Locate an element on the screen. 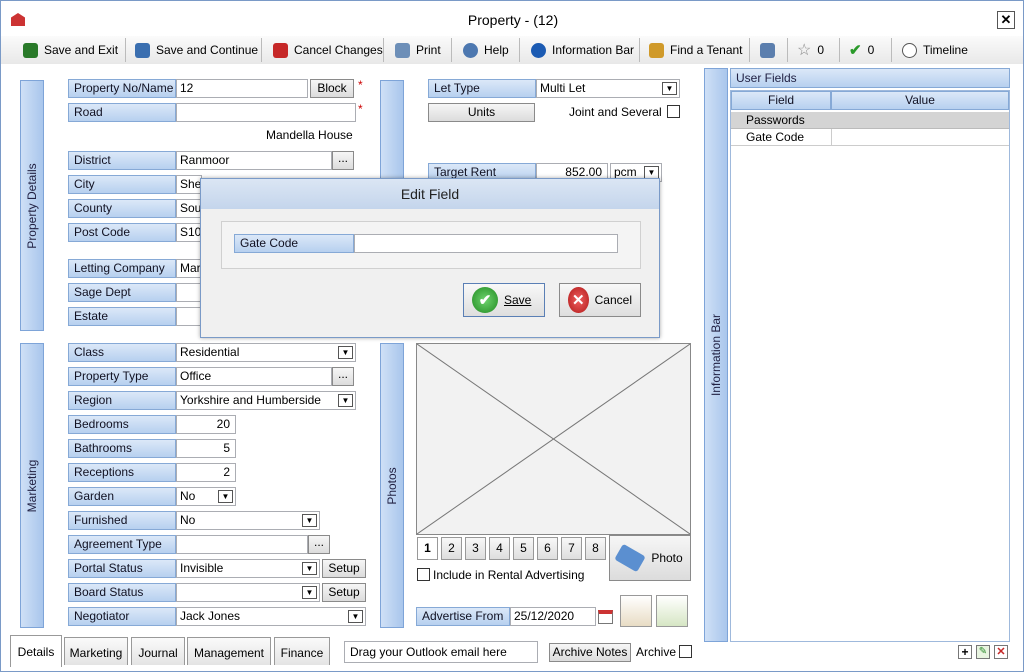 Image resolution: width=1024 pixels, height=672 pixels. field-column-header: Field is located at coordinates (781, 100).